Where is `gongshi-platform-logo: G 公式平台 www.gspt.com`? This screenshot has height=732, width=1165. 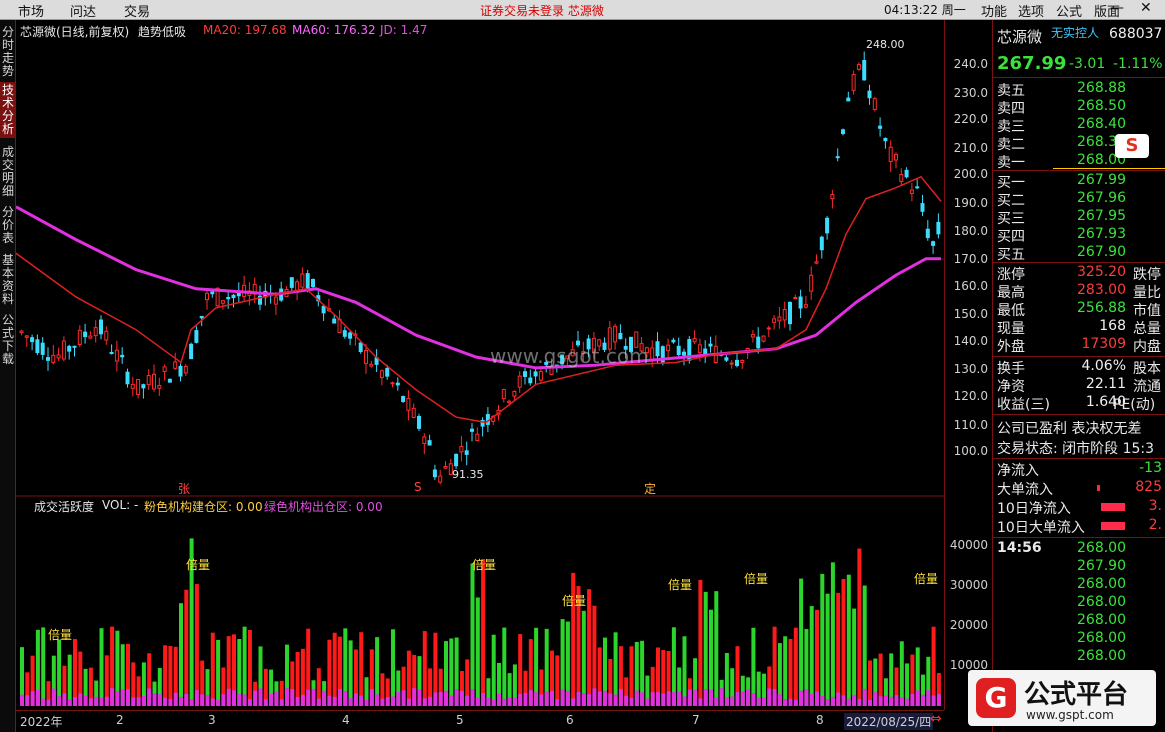
gongshi-platform-logo: G 公式平台 www.gspt.com is located at coordinates (1062, 698).